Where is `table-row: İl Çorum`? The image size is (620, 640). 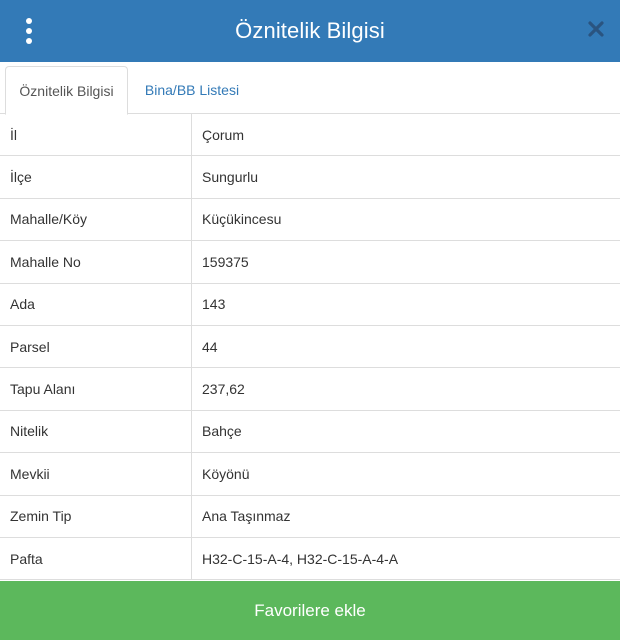 table-row: İl Çorum is located at coordinates (310, 135).